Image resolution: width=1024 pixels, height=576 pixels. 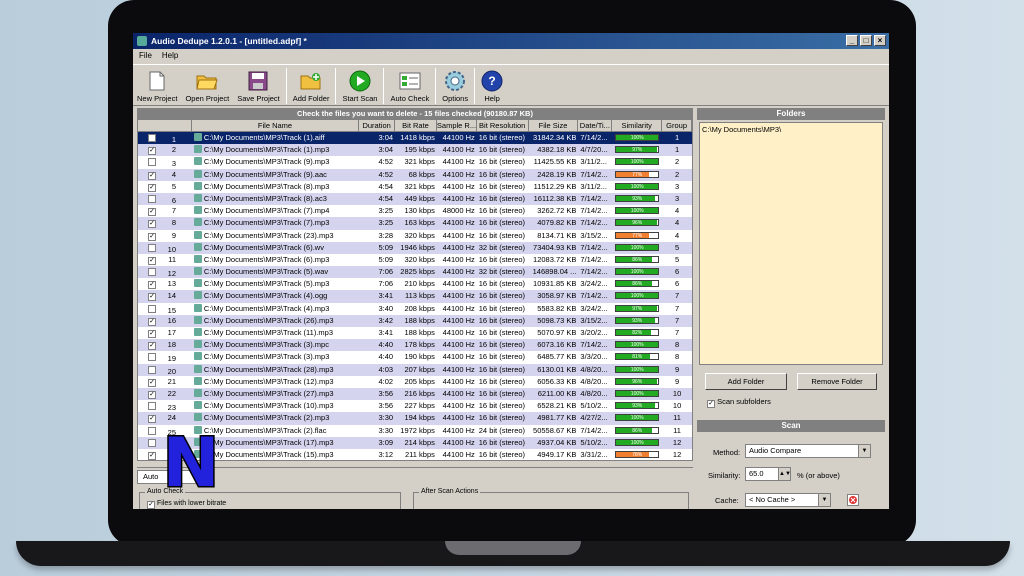 I want to click on open-project-button: Open Project, so click(x=207, y=85).